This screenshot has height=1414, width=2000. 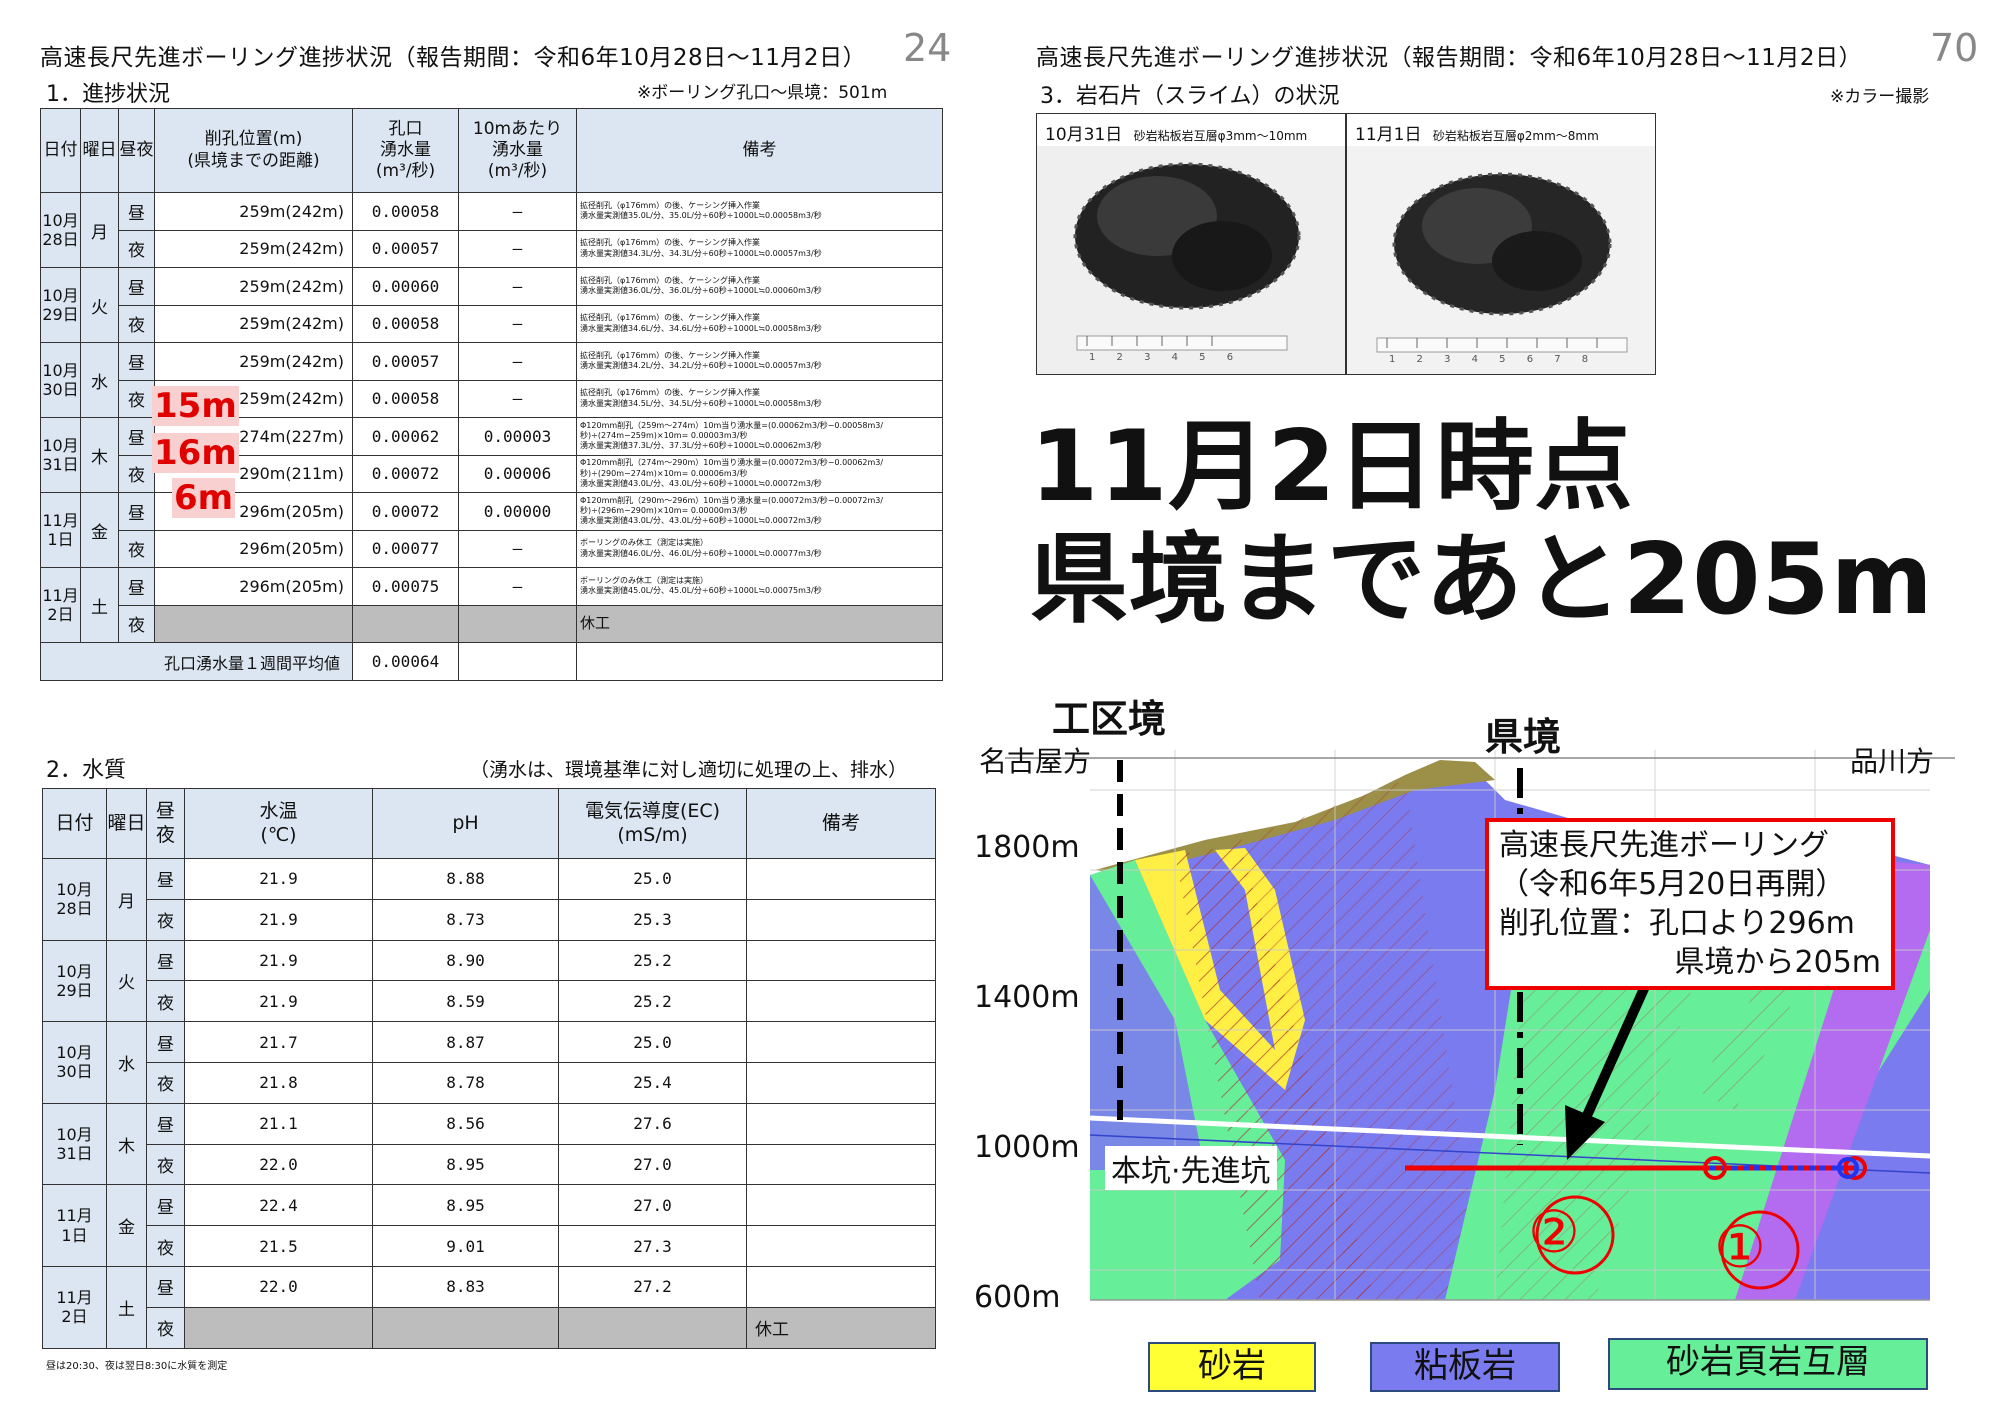 What do you see at coordinates (253, 586) in the screenshot?
I see `progress-position: 296m(205m)` at bounding box center [253, 586].